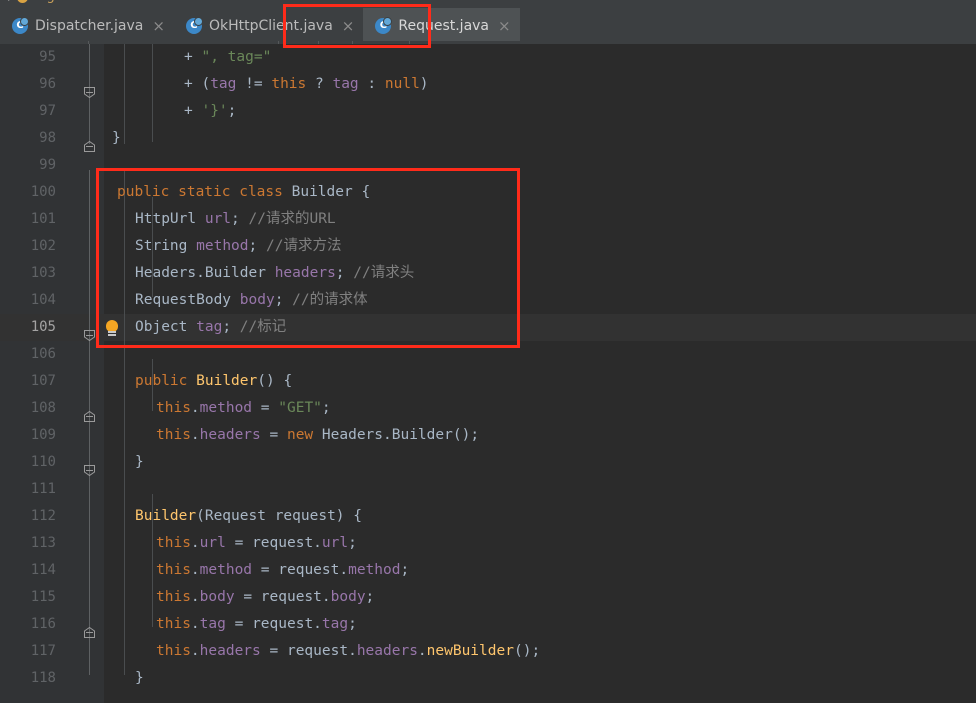 The height and width of the screenshot is (703, 976). What do you see at coordinates (47, 84) in the screenshot?
I see `line-number: 96` at bounding box center [47, 84].